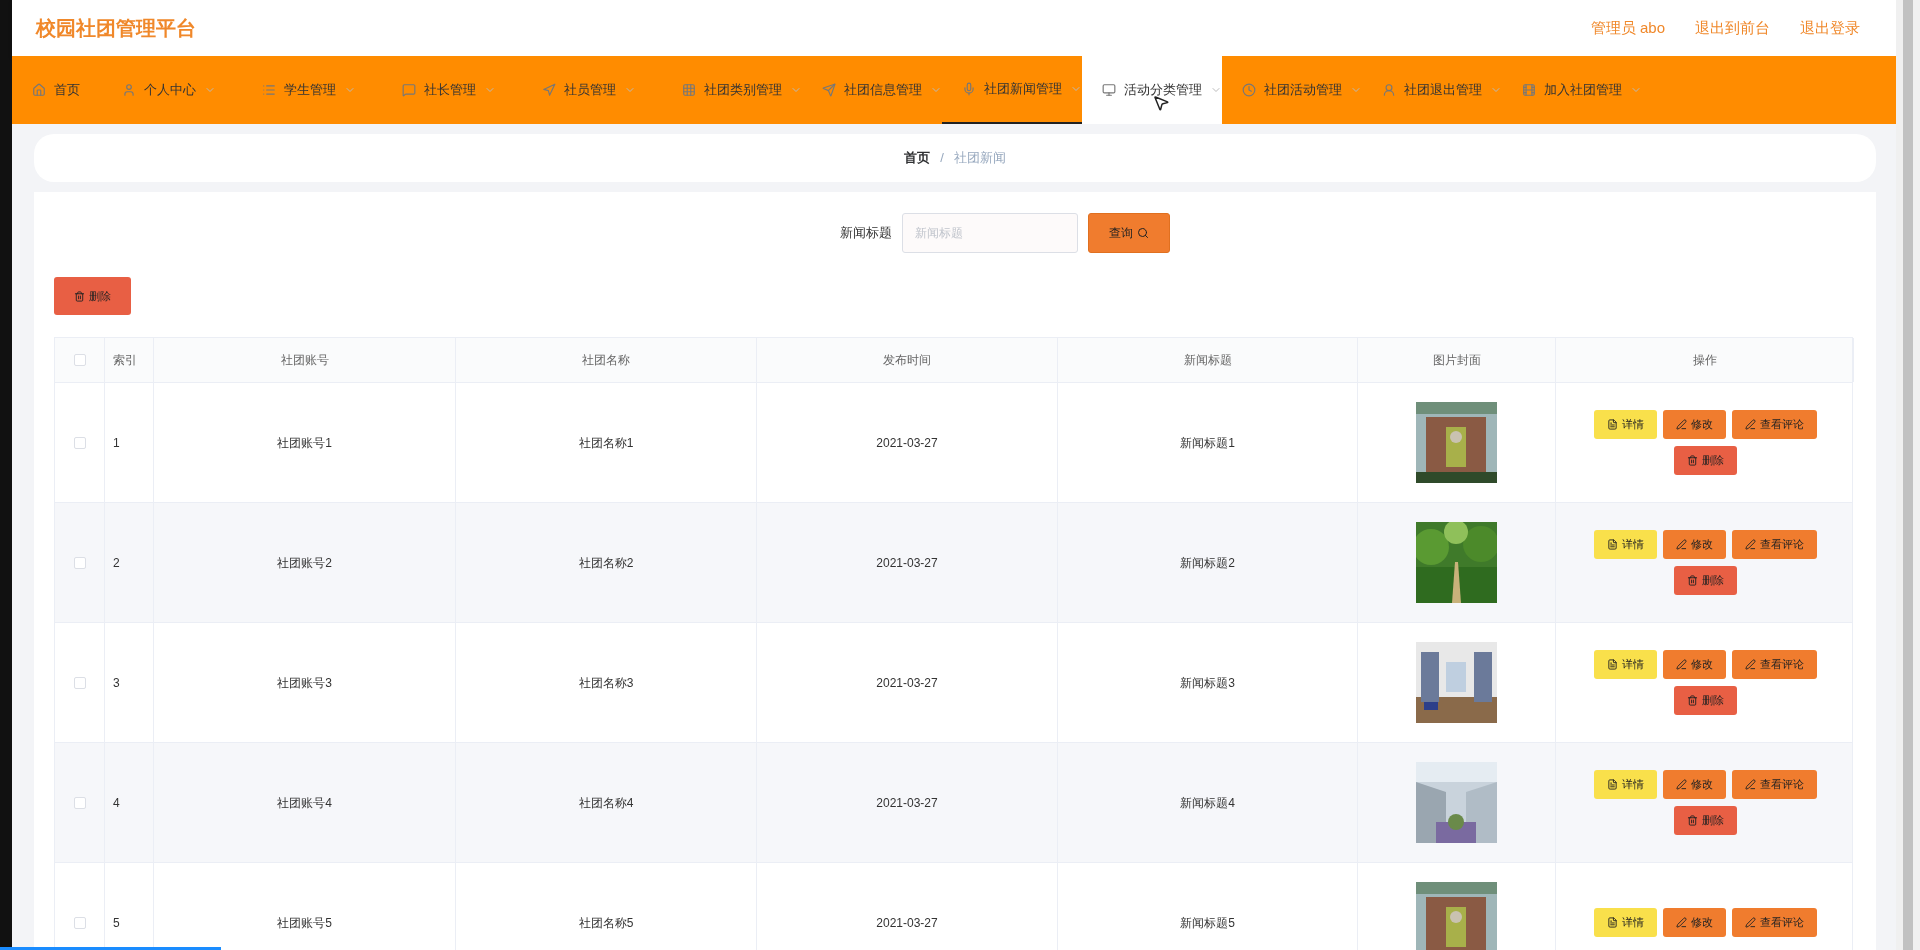 Image resolution: width=1920 pixels, height=950 pixels. I want to click on clock-icon, so click(1249, 90).